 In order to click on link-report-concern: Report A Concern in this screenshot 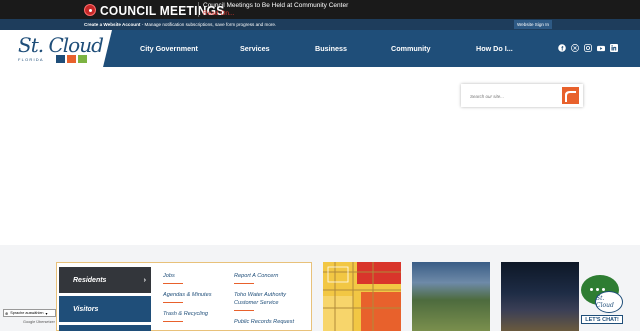, I will do `click(256, 276)`.